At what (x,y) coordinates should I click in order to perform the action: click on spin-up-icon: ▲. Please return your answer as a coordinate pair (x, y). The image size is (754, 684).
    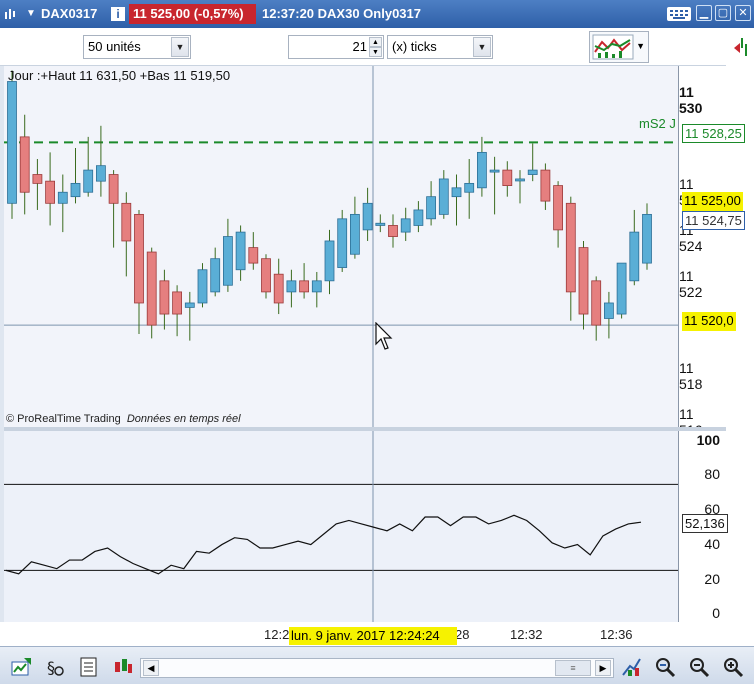
    Looking at the image, I should click on (375, 42).